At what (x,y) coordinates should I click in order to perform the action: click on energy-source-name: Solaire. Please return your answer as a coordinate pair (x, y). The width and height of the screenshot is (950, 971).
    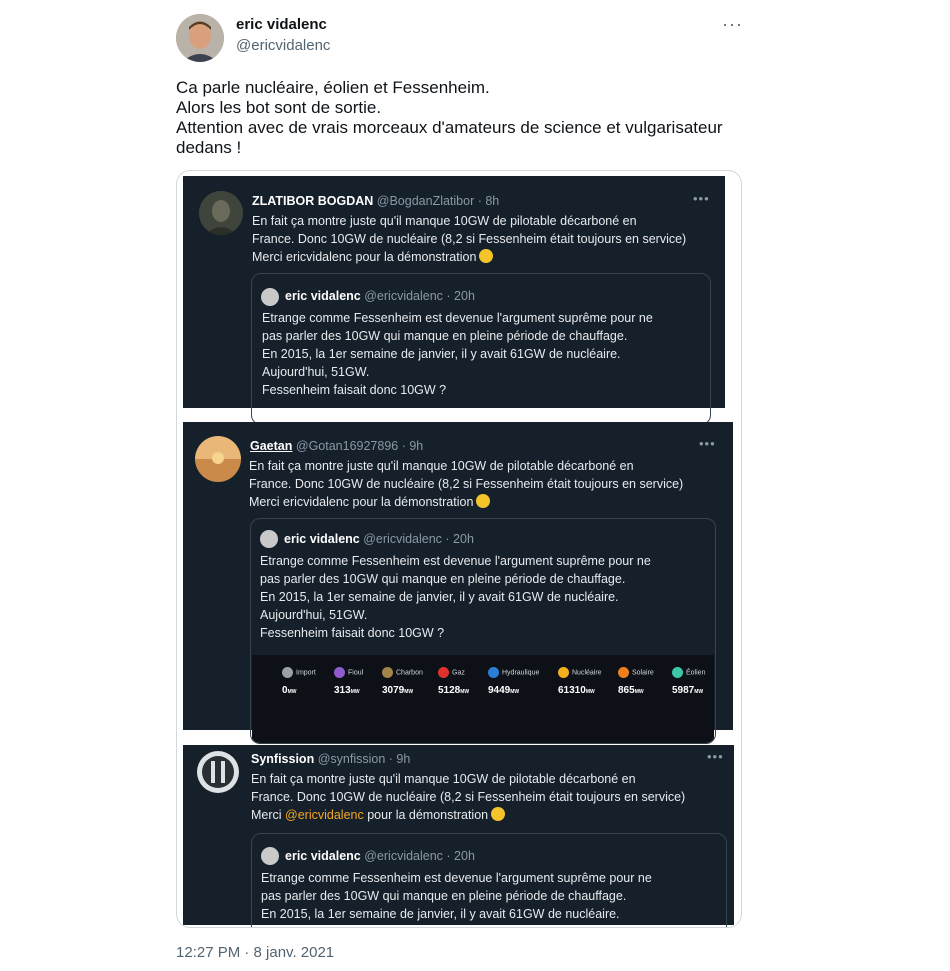
    Looking at the image, I should click on (643, 673).